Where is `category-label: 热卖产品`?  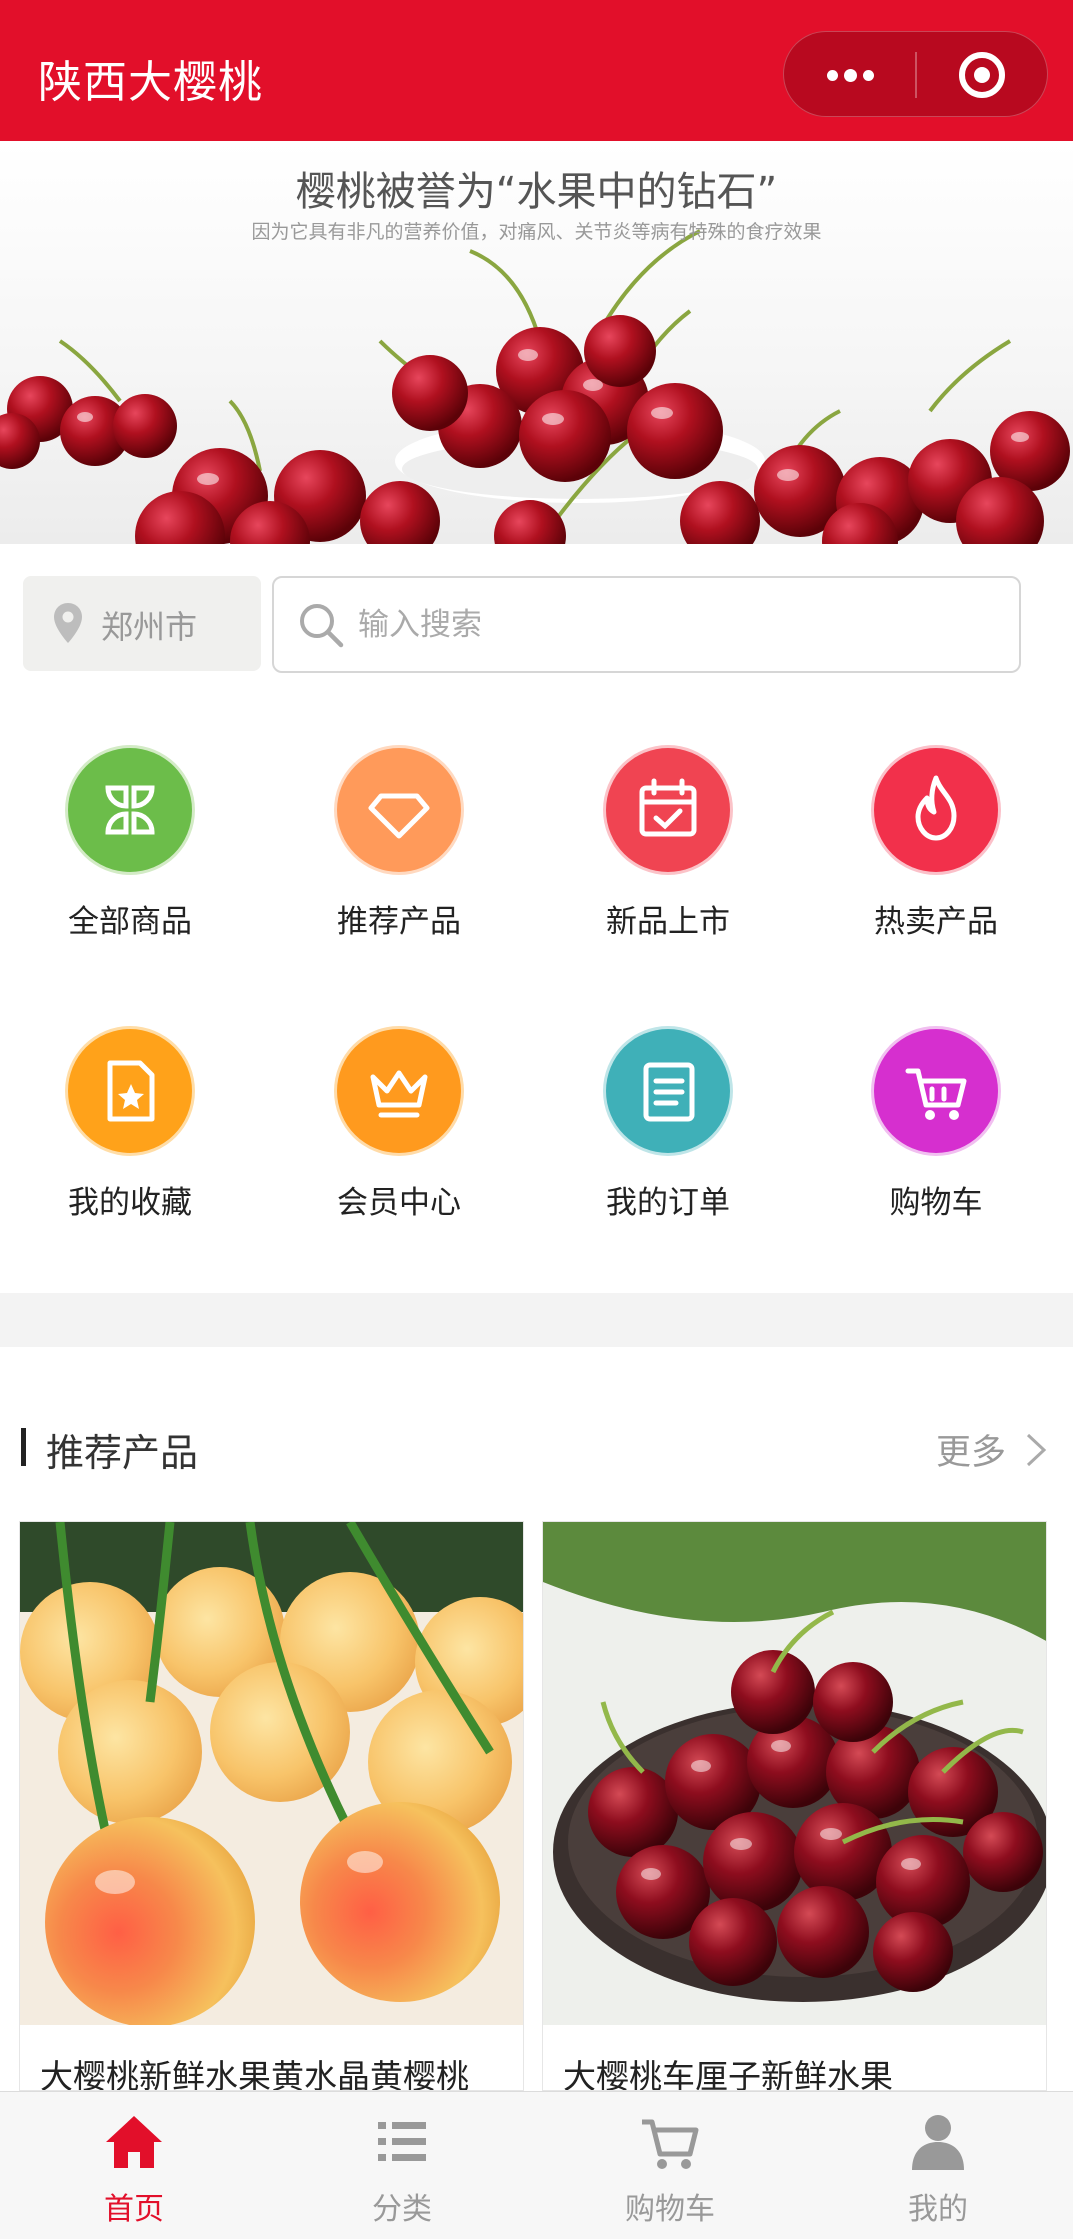
category-label: 热卖产品 is located at coordinates (936, 922).